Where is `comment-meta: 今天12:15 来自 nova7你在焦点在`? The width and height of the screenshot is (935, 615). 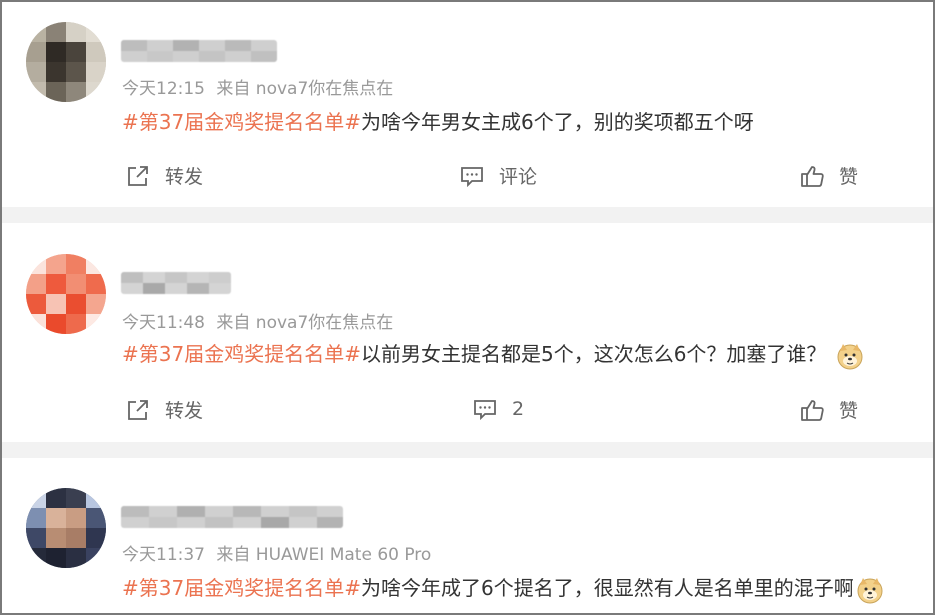 comment-meta: 今天12:15 来自 nova7你在焦点在 is located at coordinates (260, 86).